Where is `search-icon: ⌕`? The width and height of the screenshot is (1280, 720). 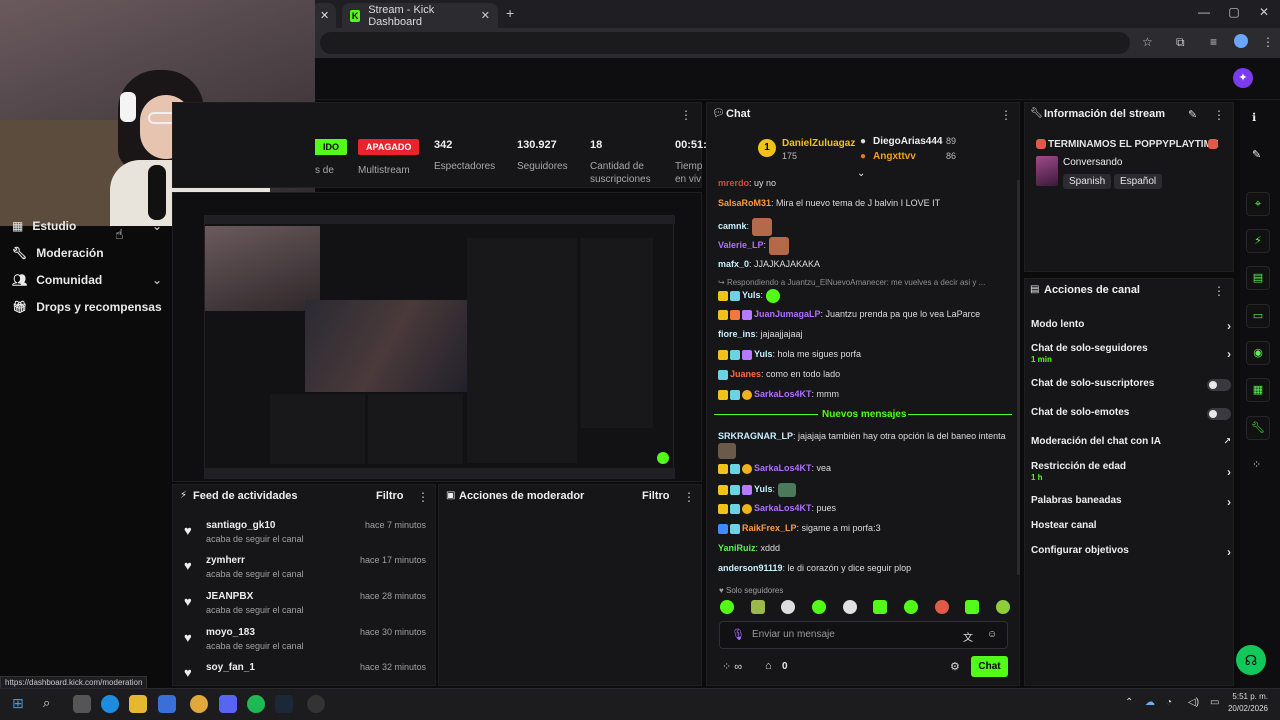
search-icon: ⌕ is located at coordinates (52, 704).